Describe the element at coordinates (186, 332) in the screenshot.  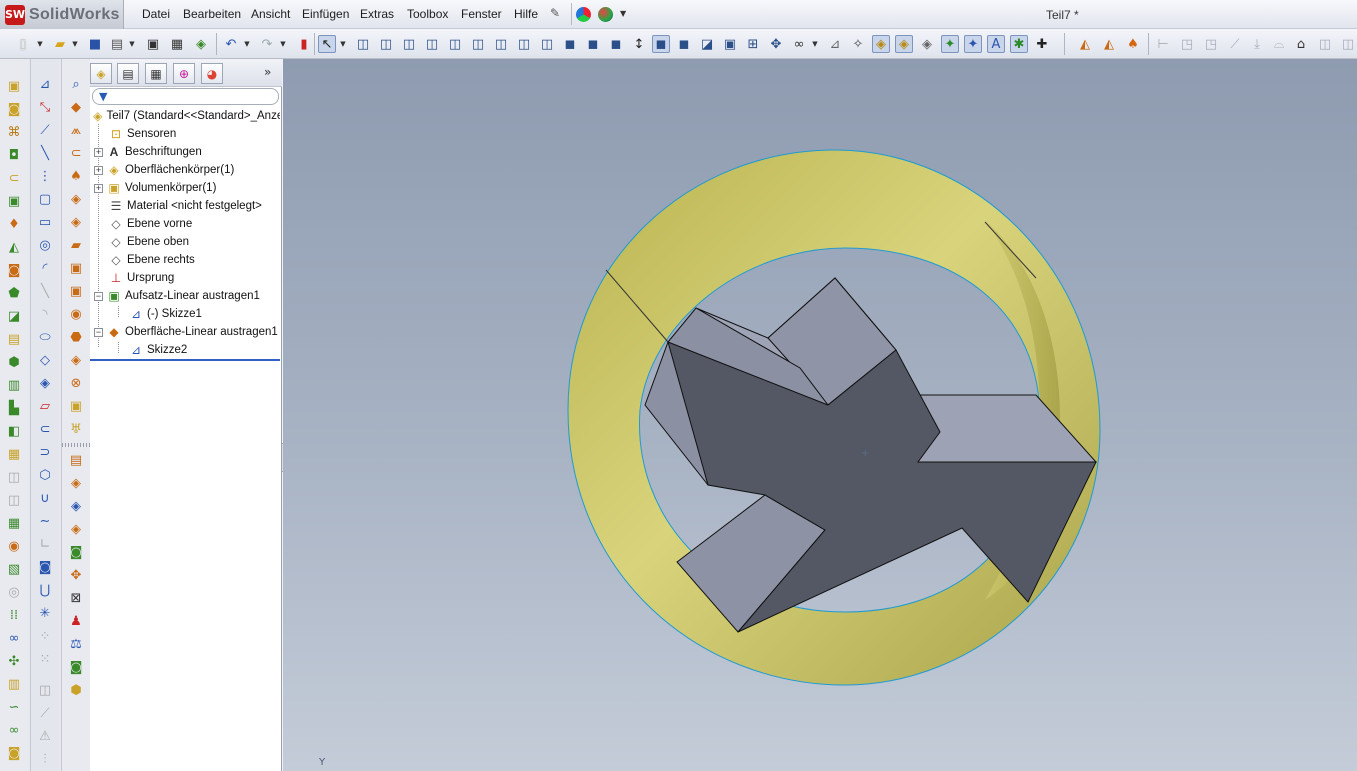
I see `tree-node-surface-extrude: − ◆ Oberfläche-Linear austragen1` at that location.